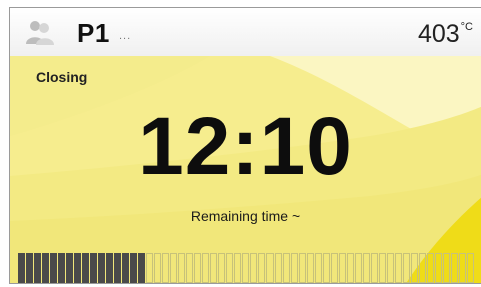 This screenshot has height=287, width=481. I want to click on progress-bar, so click(246, 268).